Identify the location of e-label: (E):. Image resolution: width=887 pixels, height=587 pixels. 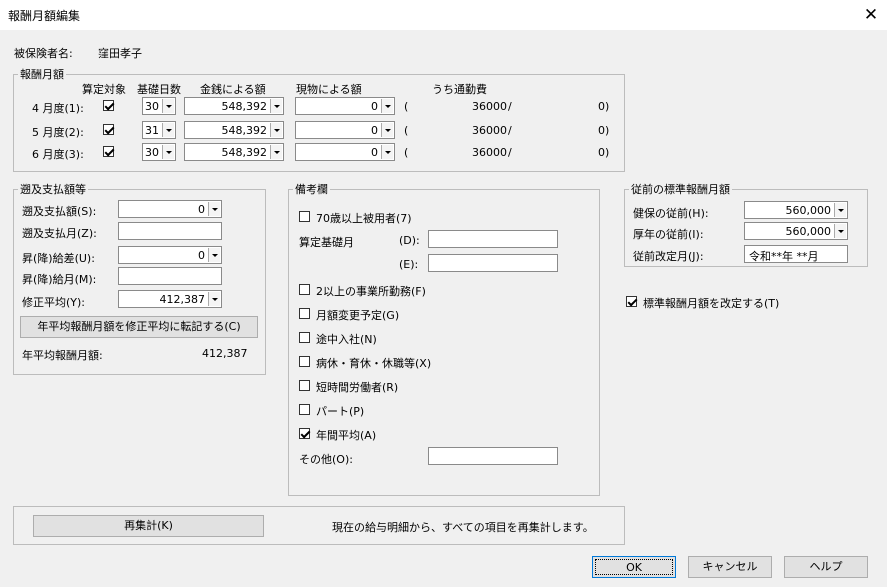
(409, 264).